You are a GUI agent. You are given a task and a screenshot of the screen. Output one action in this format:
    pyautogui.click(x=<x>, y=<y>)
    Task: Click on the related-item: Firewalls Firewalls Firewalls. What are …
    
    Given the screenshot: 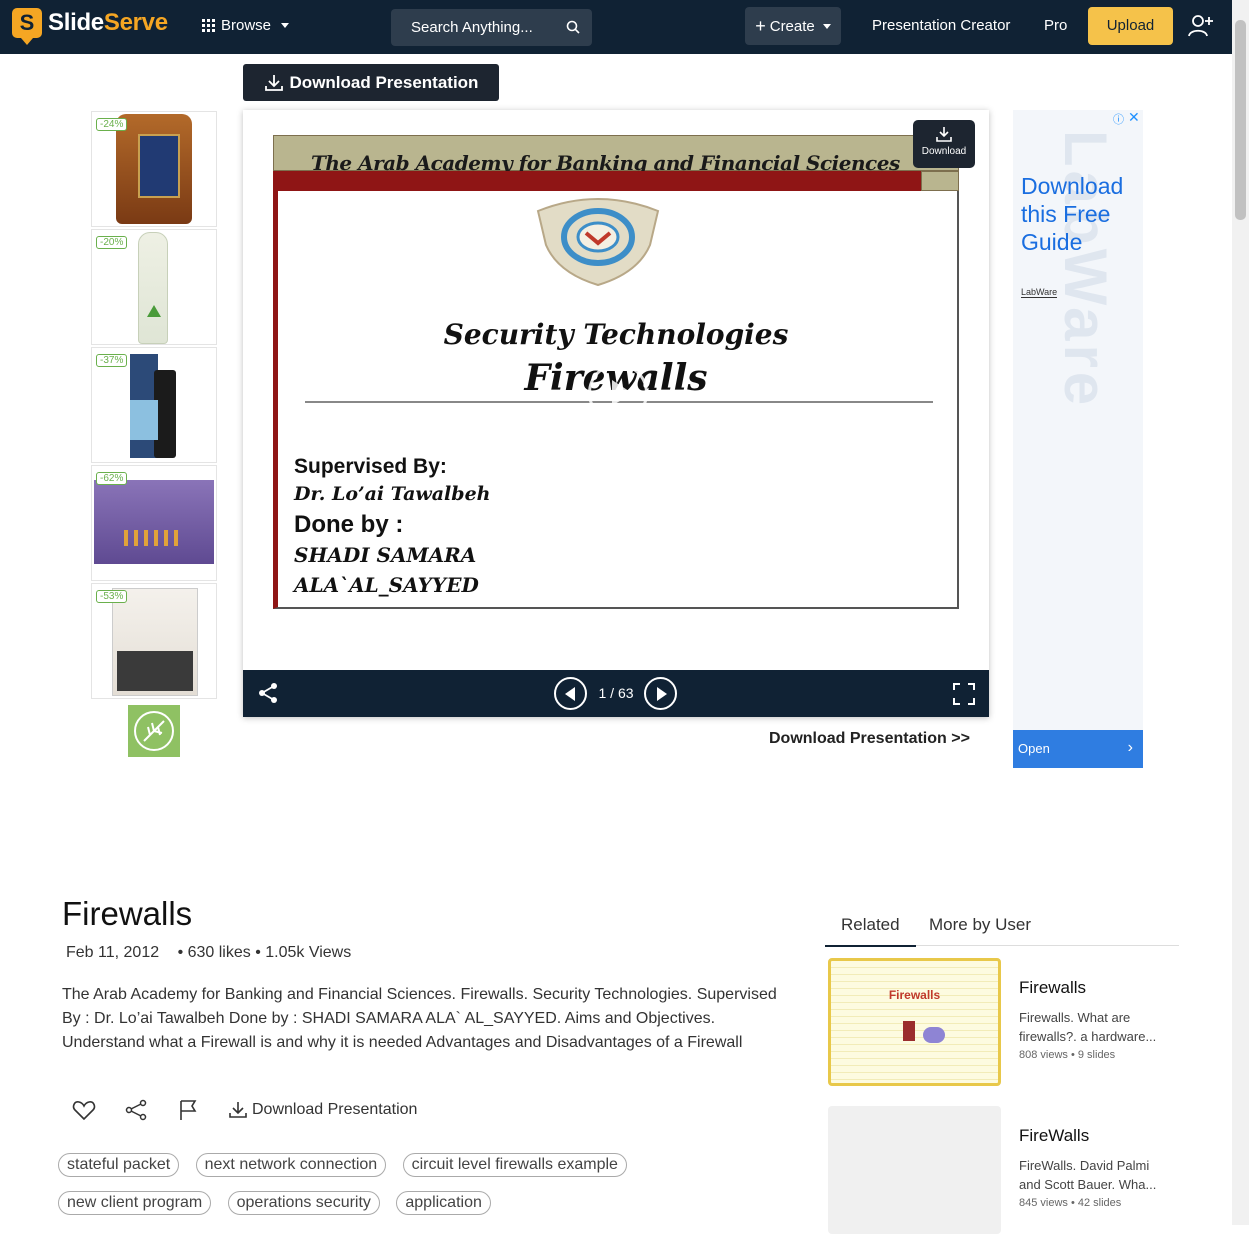 What is the action you would take?
    pyautogui.click(x=1003, y=1023)
    